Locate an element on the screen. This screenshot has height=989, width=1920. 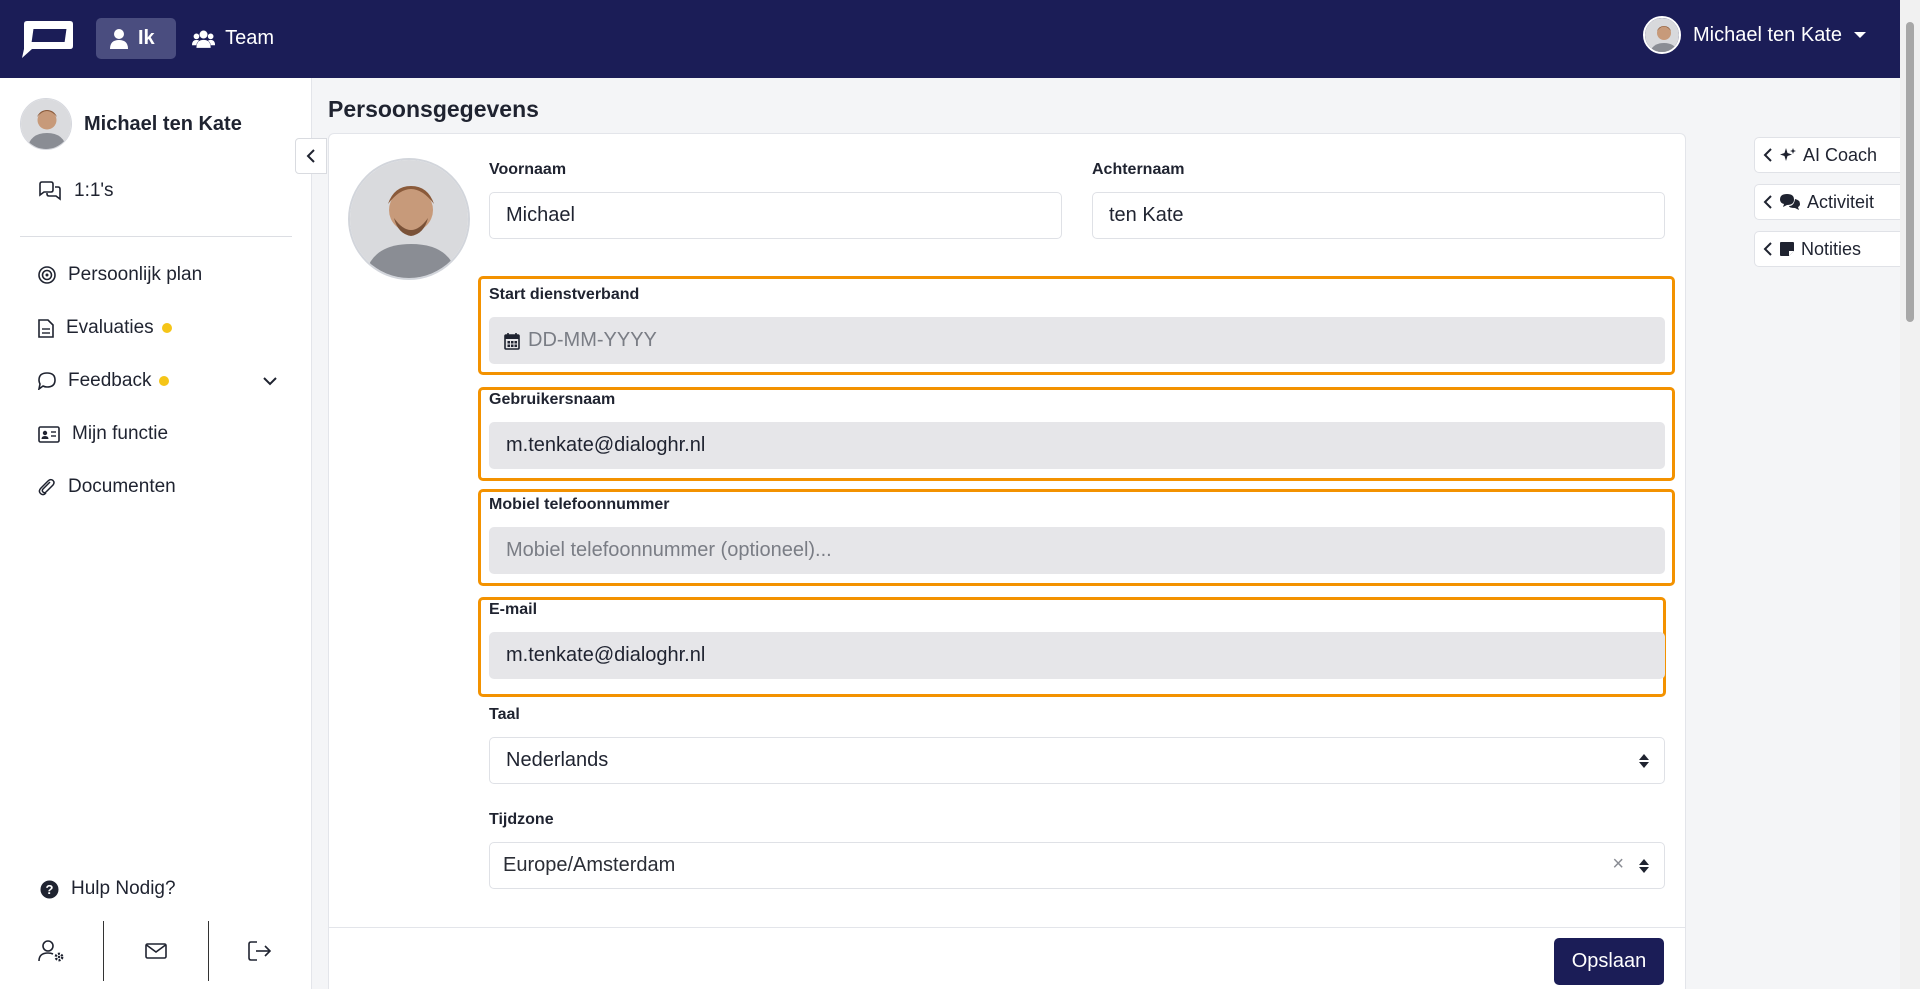
user-gear-icon is located at coordinates (50, 951).